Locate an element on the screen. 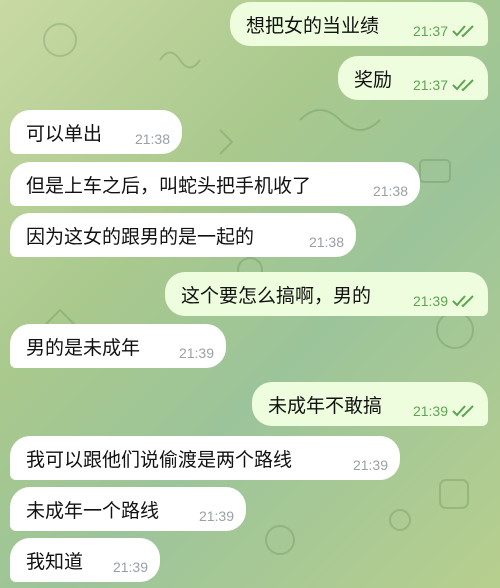  message-bubble-outgoing: 未成年不敢搞 21:39 is located at coordinates (370, 404).